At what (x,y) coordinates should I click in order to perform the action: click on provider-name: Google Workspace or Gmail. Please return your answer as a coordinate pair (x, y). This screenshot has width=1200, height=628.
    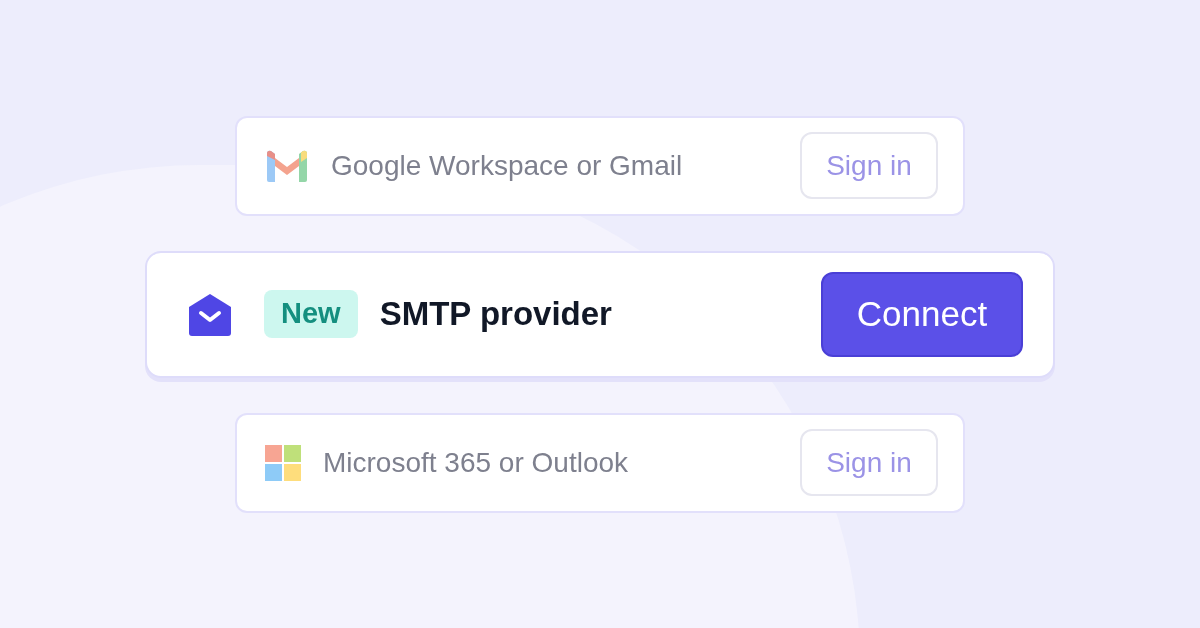
    Looking at the image, I should click on (507, 165).